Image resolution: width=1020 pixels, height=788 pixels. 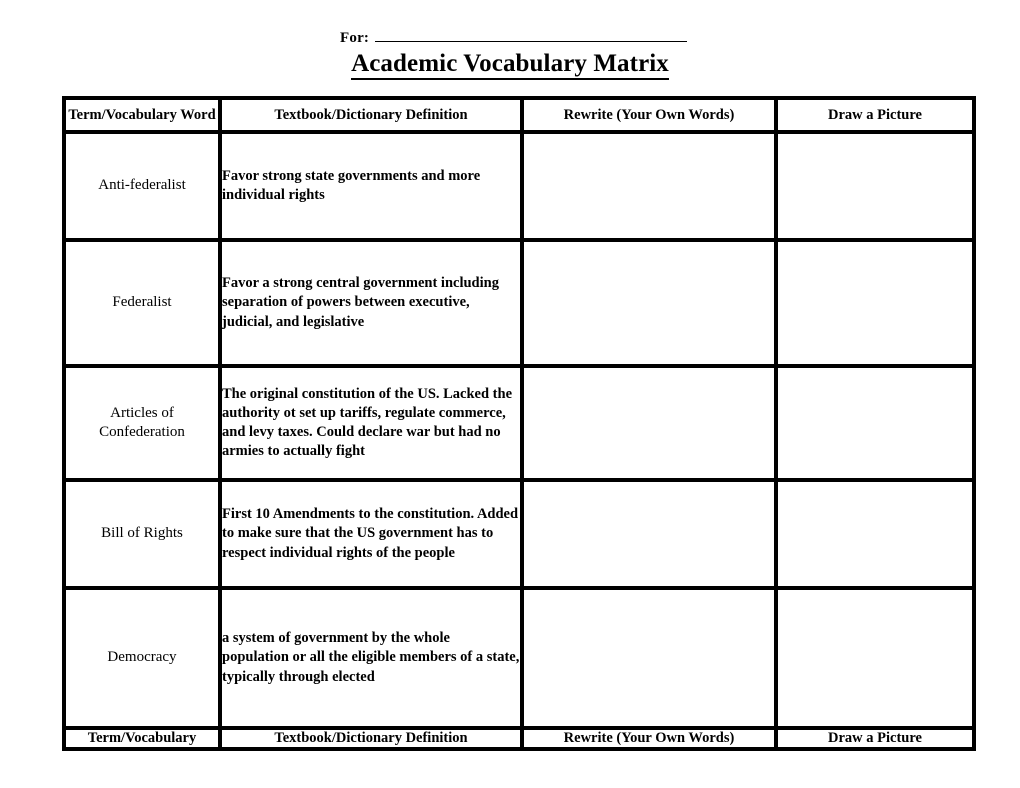 What do you see at coordinates (142, 425) in the screenshot?
I see `term-cell: Articles of Confederation` at bounding box center [142, 425].